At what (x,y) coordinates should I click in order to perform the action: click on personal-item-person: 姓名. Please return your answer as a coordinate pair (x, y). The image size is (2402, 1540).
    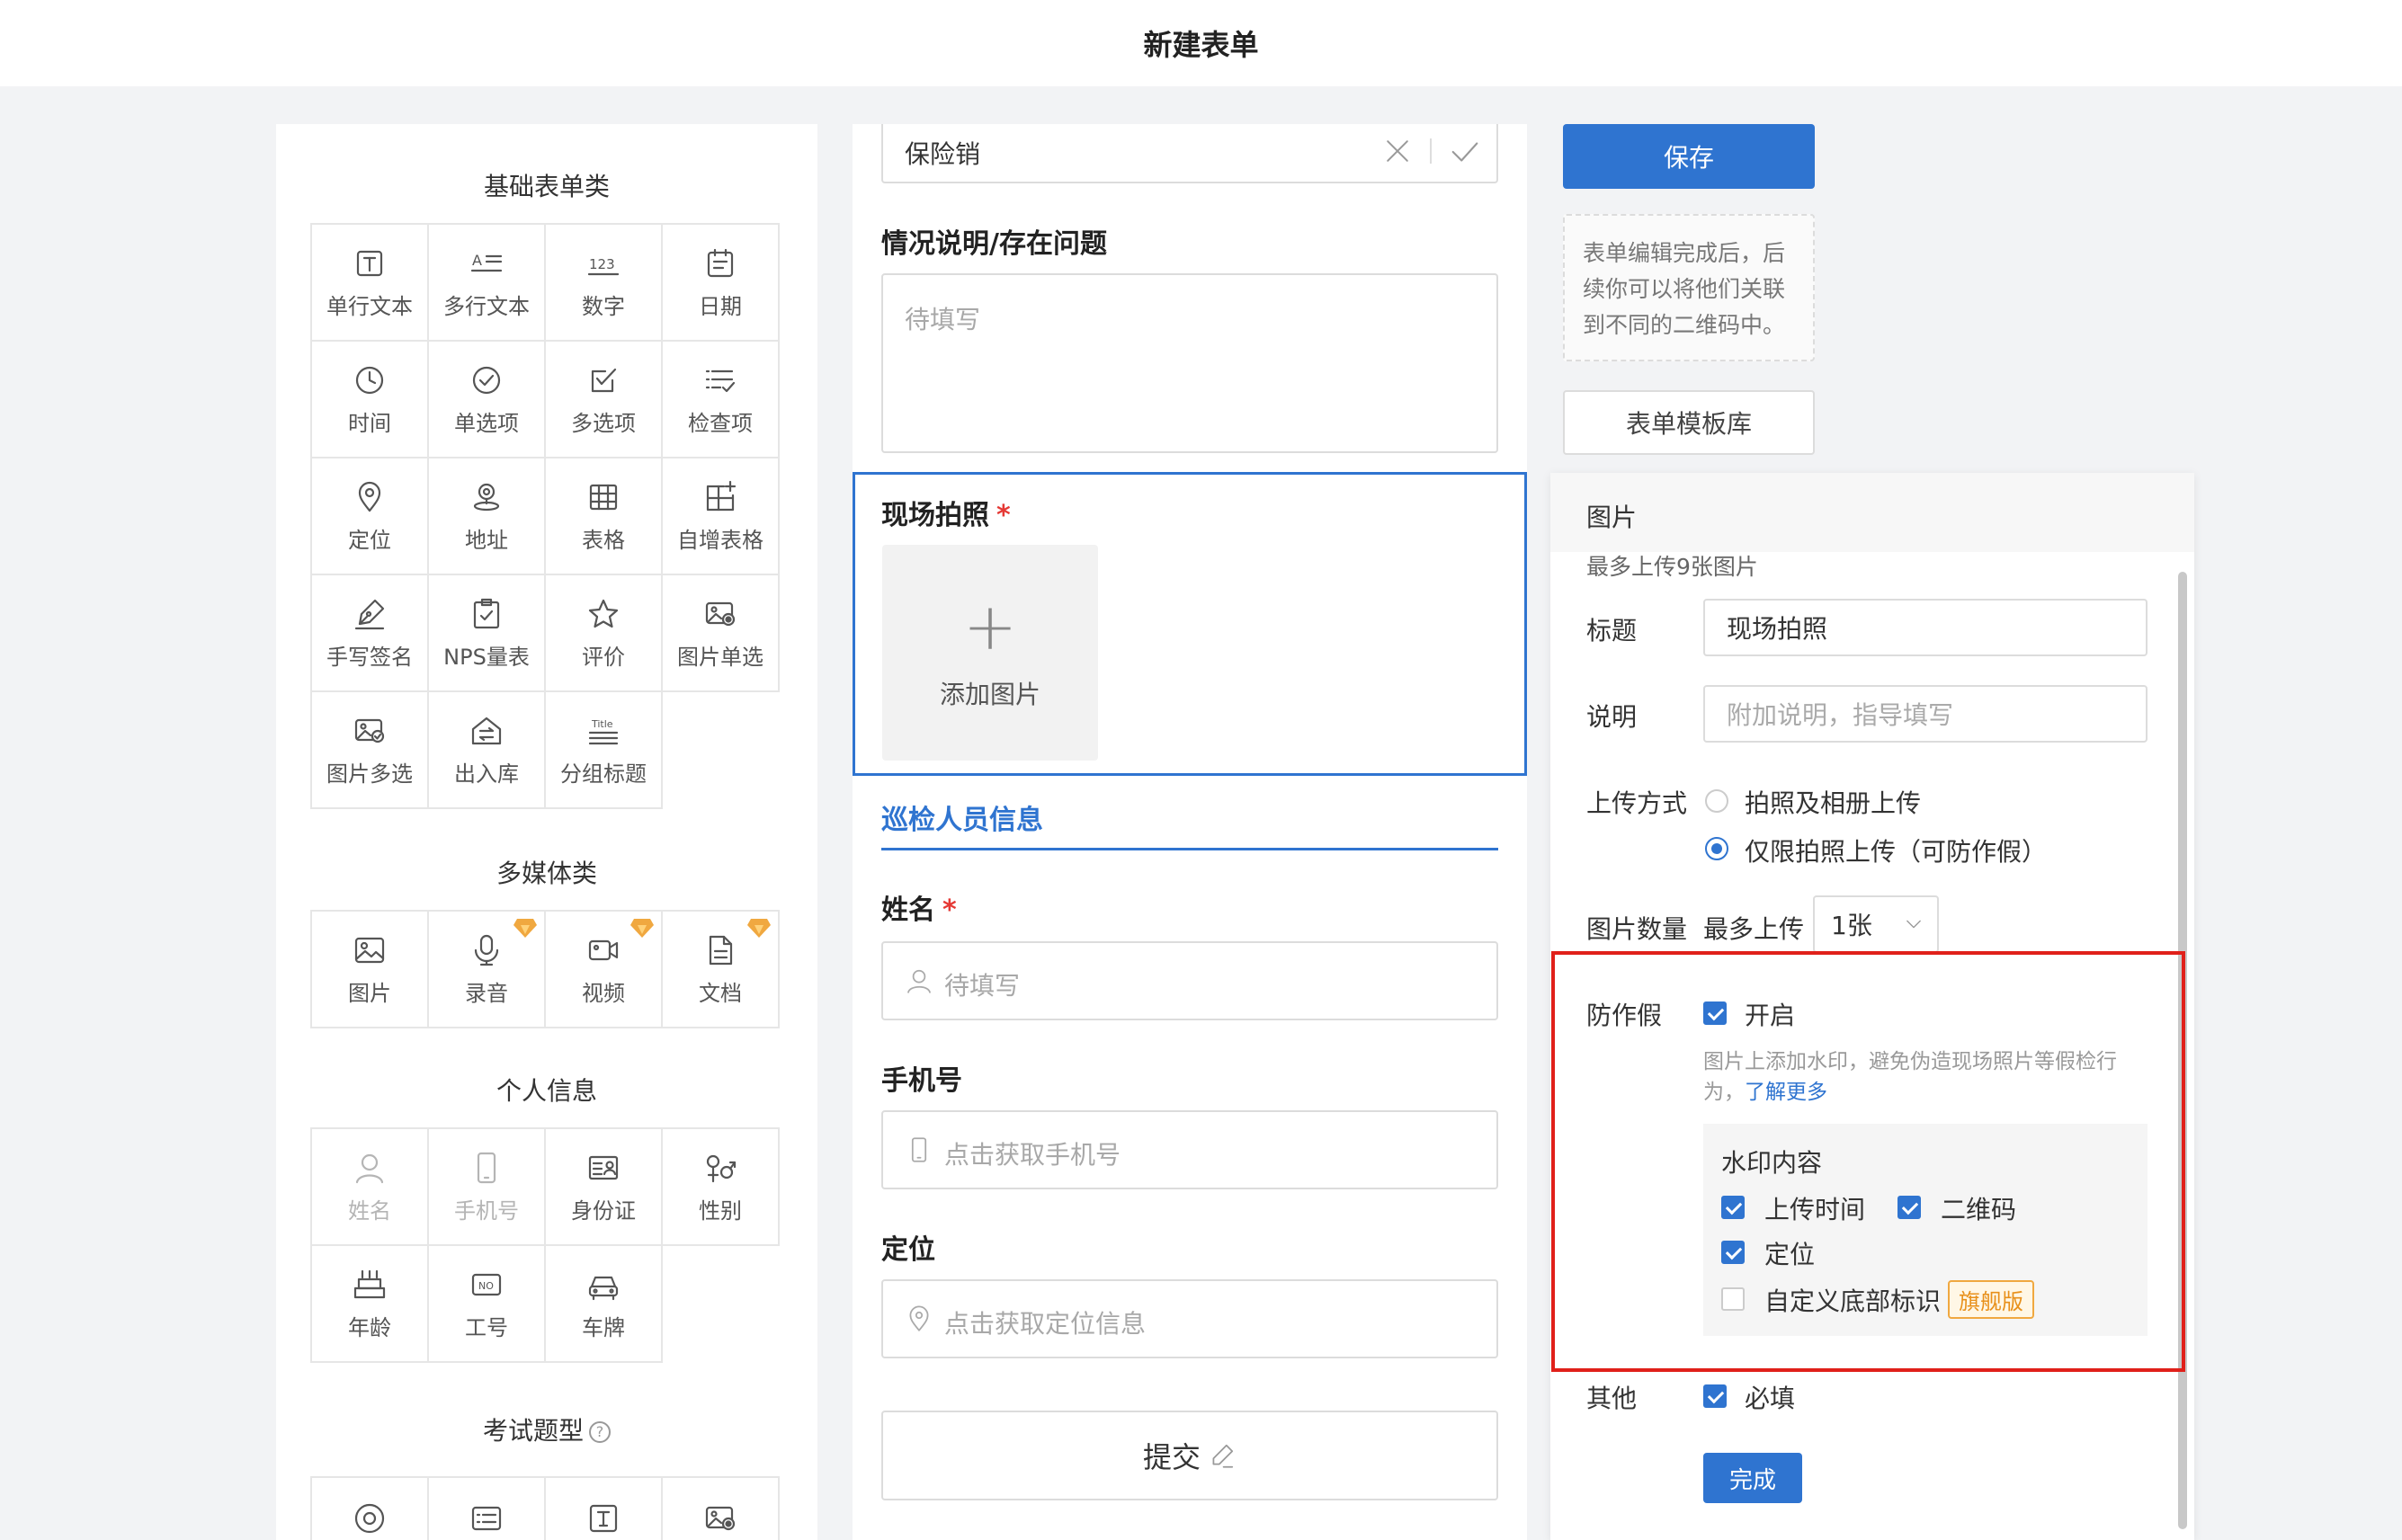
    Looking at the image, I should click on (371, 1187).